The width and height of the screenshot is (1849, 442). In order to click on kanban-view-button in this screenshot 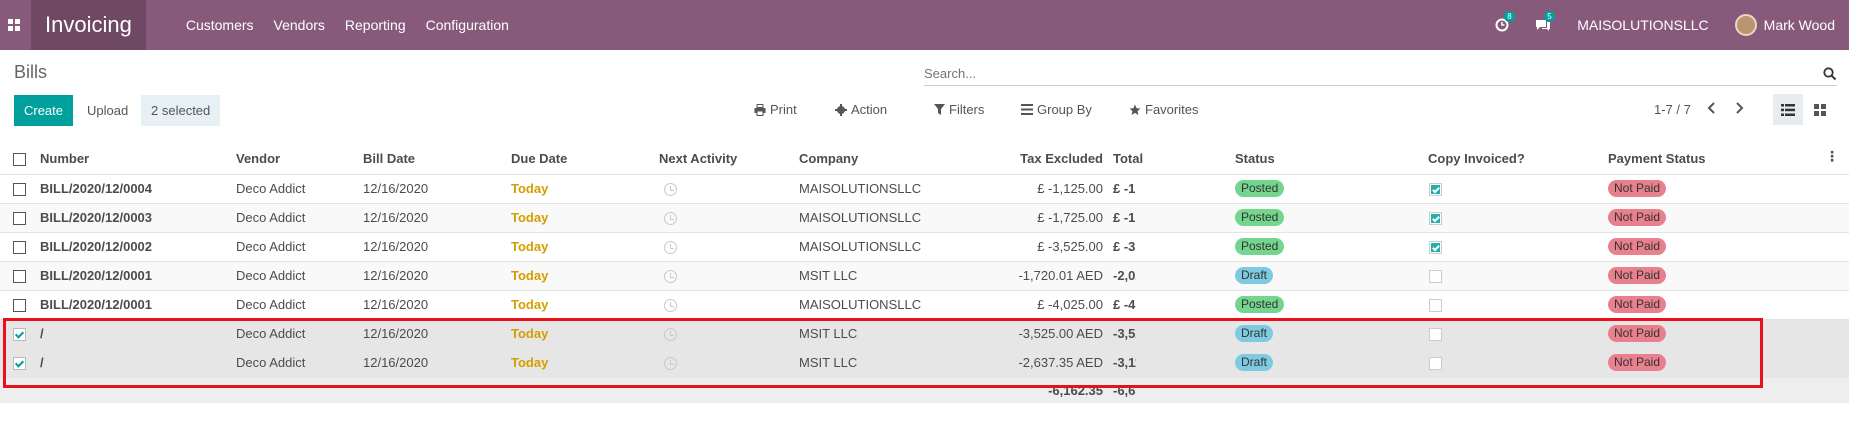, I will do `click(1820, 109)`.